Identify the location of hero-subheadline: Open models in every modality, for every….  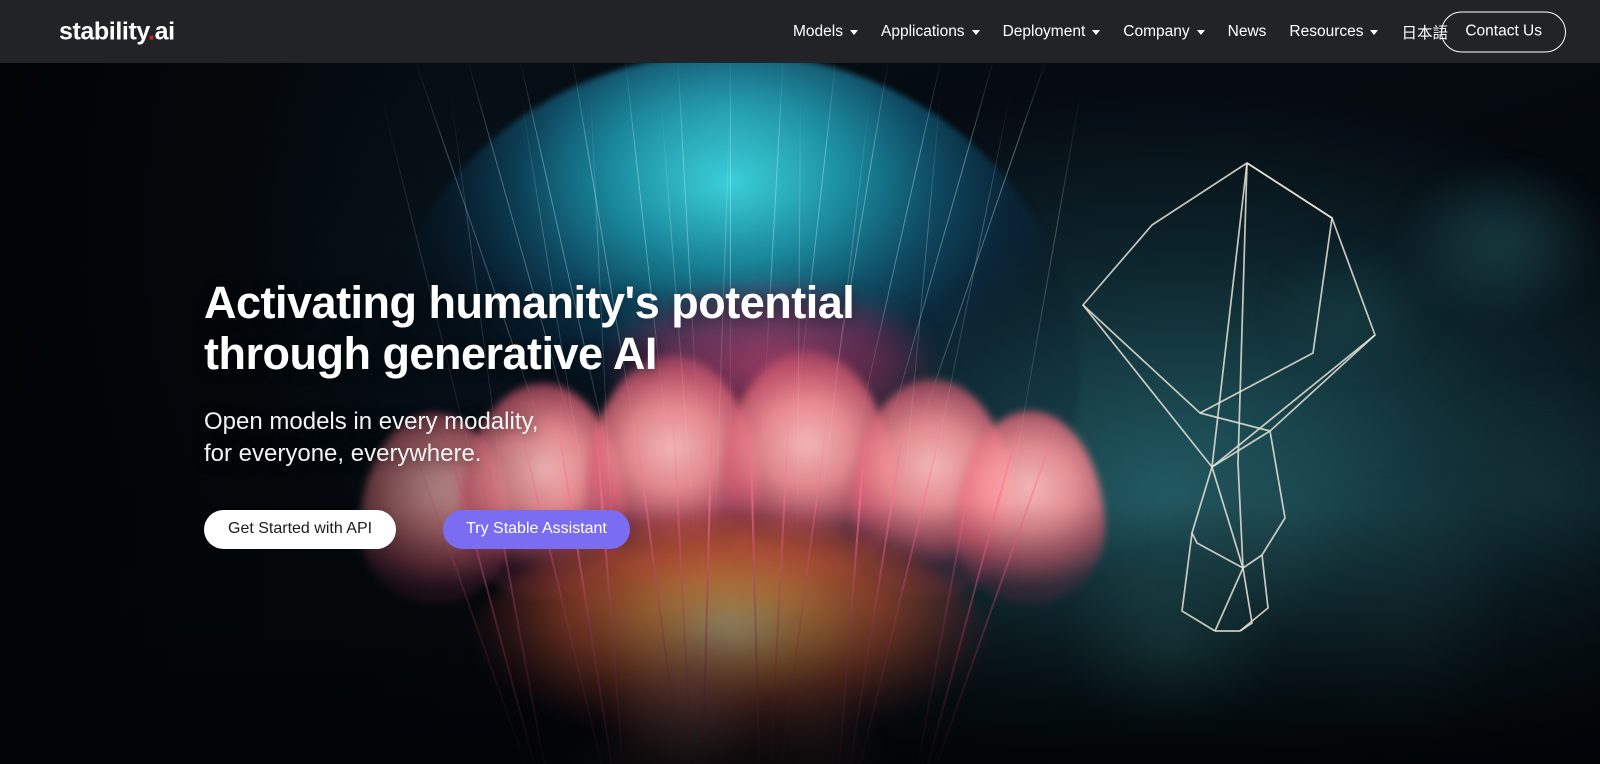
(654, 437).